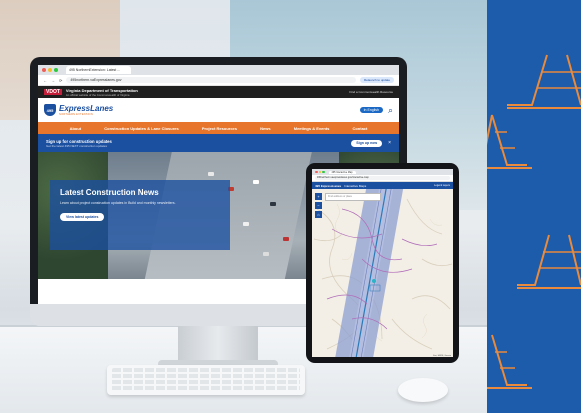 The width and height of the screenshot is (581, 413). What do you see at coordinates (82, 217) in the screenshot?
I see `view-updates-button: View latest updates` at bounding box center [82, 217].